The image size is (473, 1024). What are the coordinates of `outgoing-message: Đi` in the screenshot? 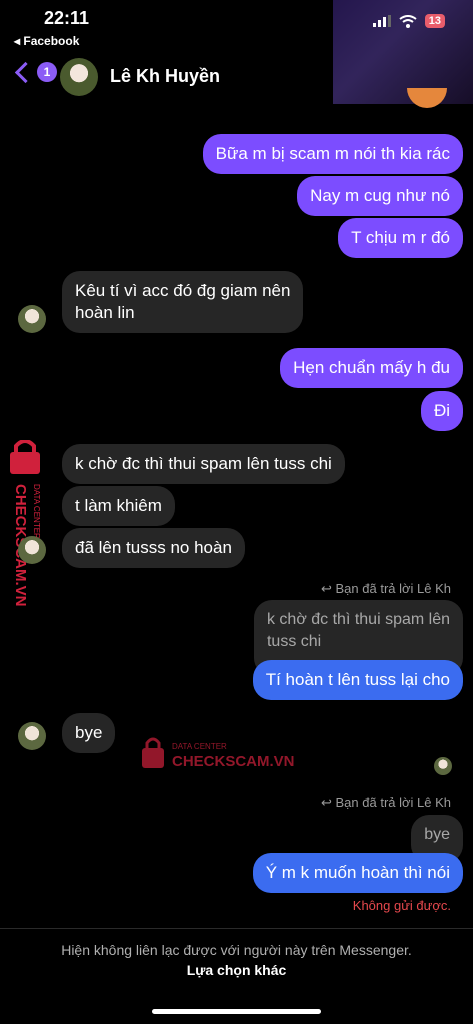 It's located at (441, 411).